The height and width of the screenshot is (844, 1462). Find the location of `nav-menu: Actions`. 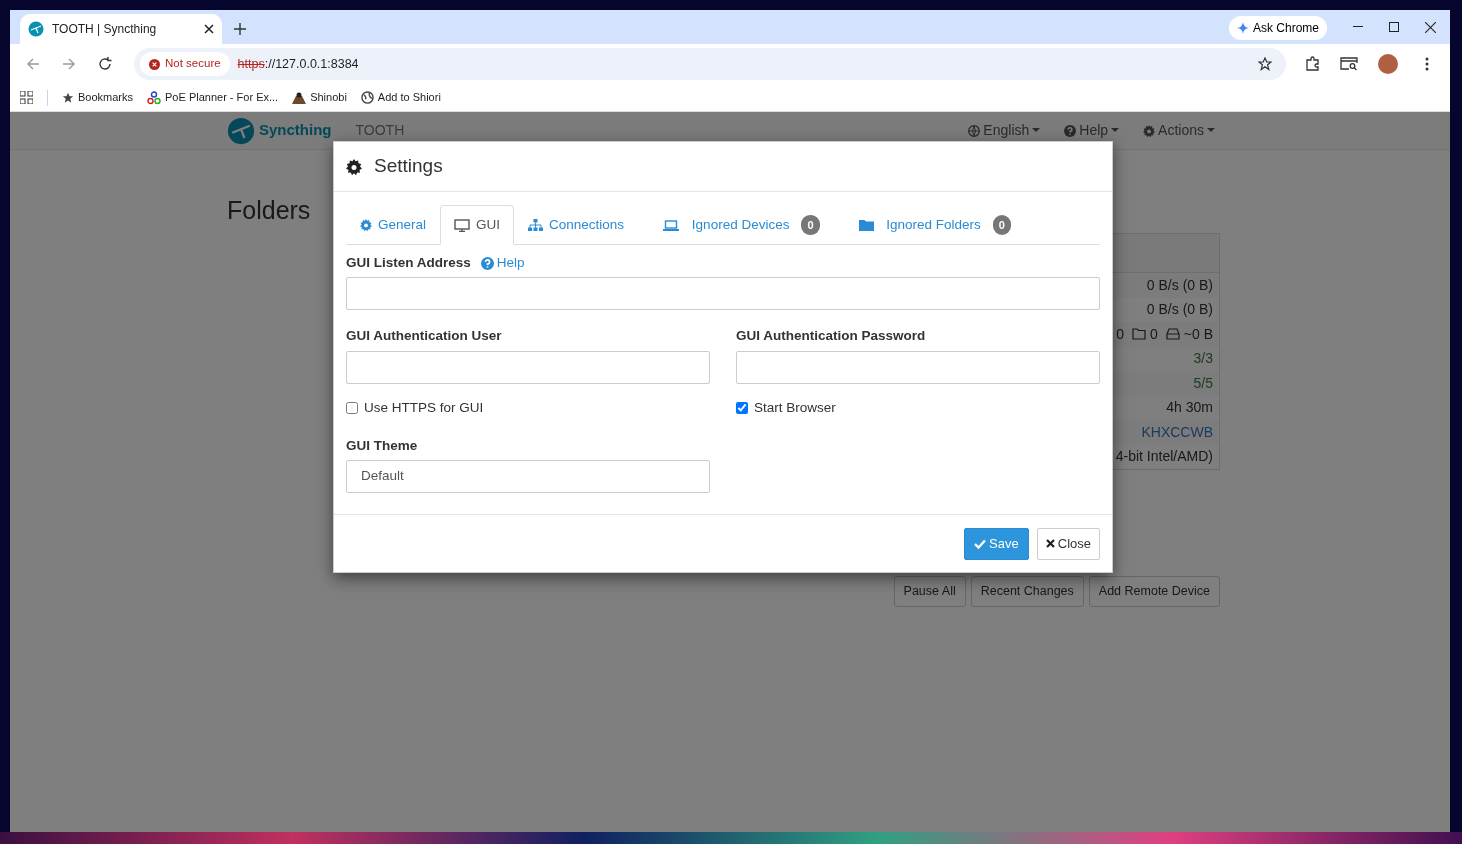

nav-menu: Actions is located at coordinates (1179, 130).